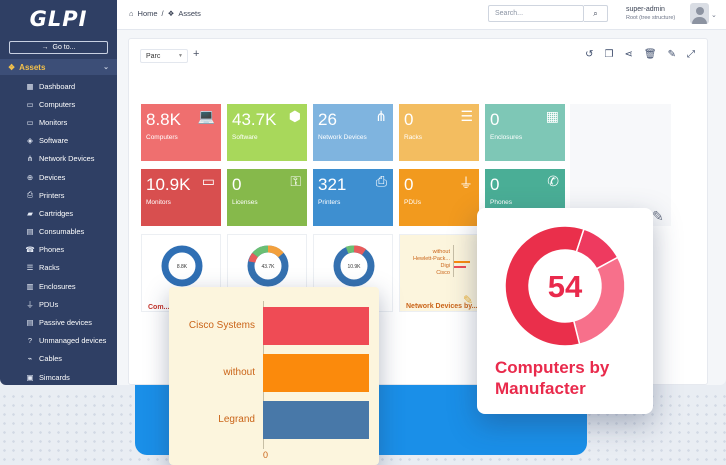 The image size is (726, 465). I want to click on sidebar-item-label: Phones, so click(52, 250).